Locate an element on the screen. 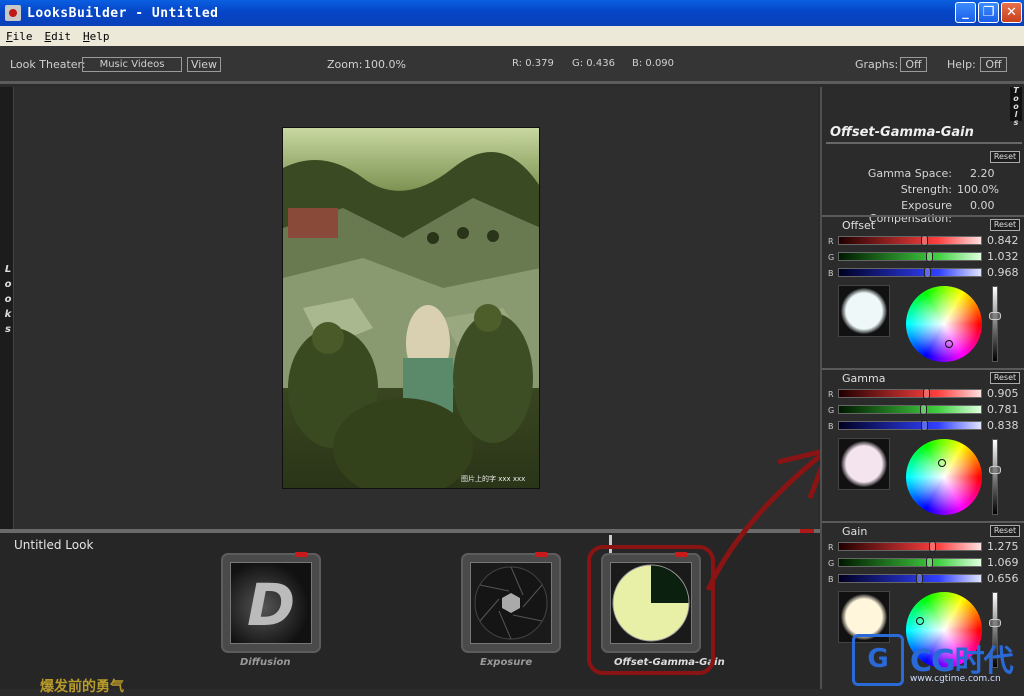 The height and width of the screenshot is (696, 1024). b-value: 0.656 is located at coordinates (1003, 578).